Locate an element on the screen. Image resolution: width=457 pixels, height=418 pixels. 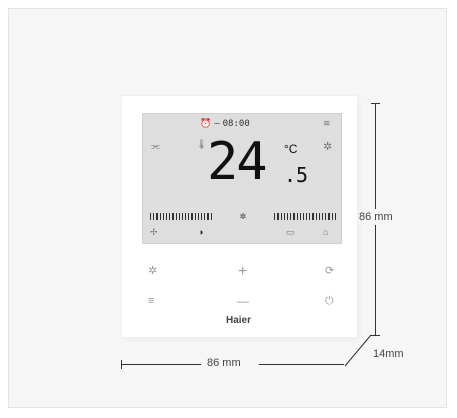
height-label: 86 mm is located at coordinates (376, 217).